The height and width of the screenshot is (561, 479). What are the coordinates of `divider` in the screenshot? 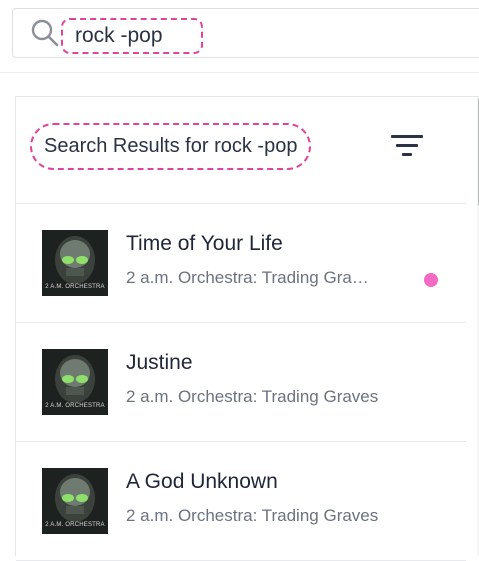 It's located at (239, 72).